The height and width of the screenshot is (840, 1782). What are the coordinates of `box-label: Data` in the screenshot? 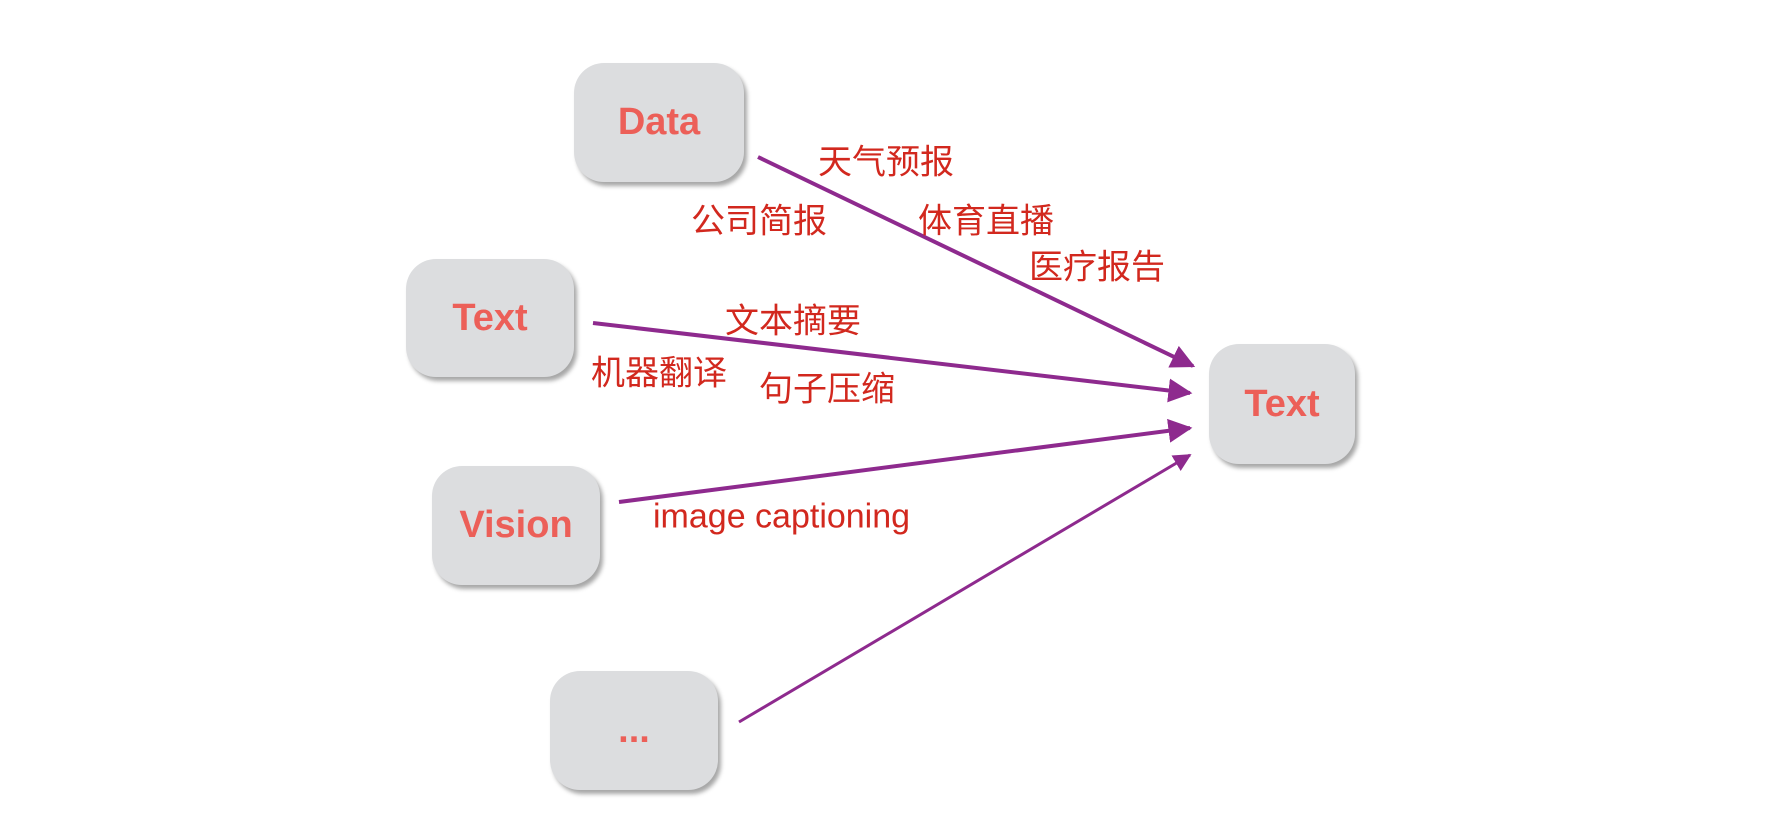 It's located at (659, 122).